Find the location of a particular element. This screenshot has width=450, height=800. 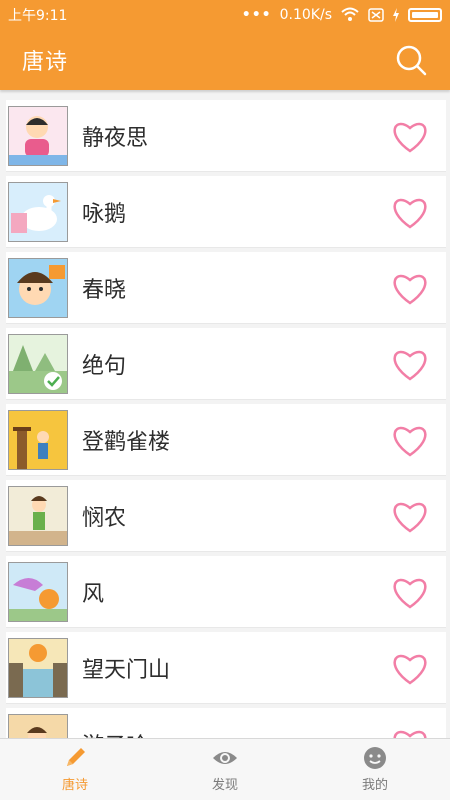

tab-mine: 我的 is located at coordinates (375, 769).